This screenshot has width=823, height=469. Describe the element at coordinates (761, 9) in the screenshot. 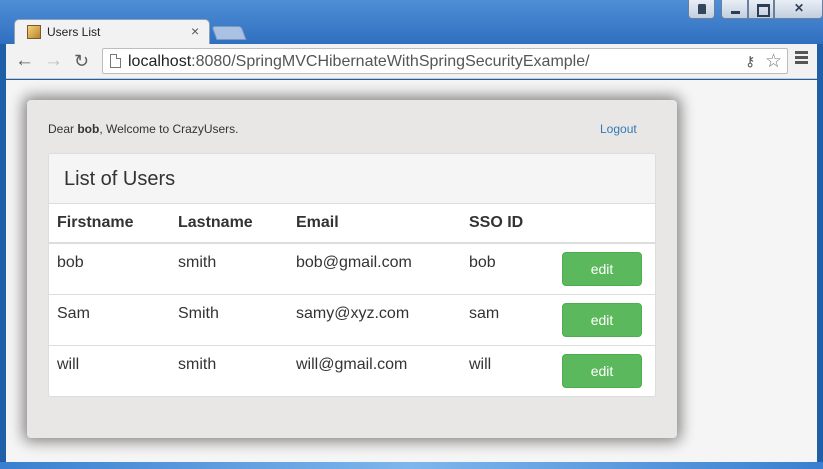

I see `maximize-button` at that location.